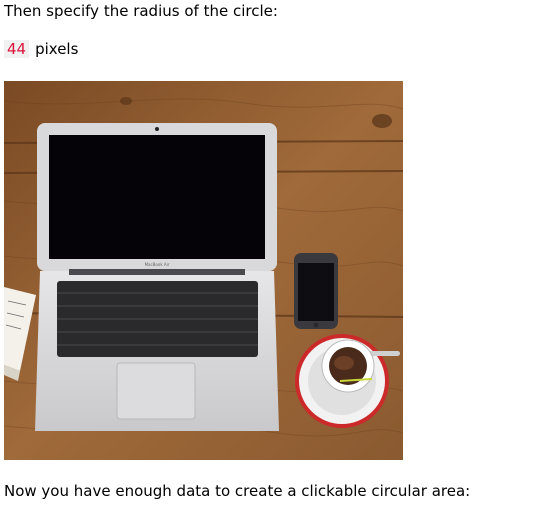 This screenshot has height=507, width=538. Describe the element at coordinates (17, 49) in the screenshot. I see `radius-value: 44` at that location.